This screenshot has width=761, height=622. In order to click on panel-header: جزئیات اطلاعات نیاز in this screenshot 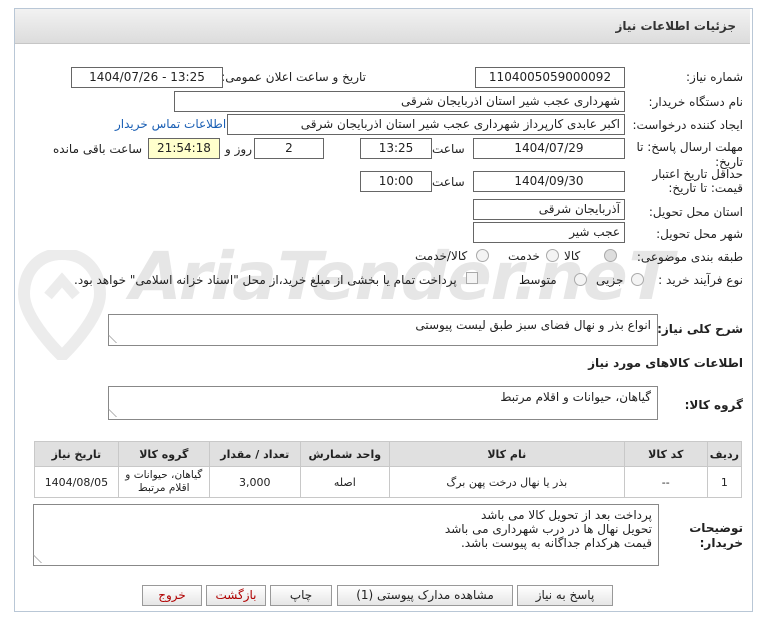, I will do `click(382, 26)`.